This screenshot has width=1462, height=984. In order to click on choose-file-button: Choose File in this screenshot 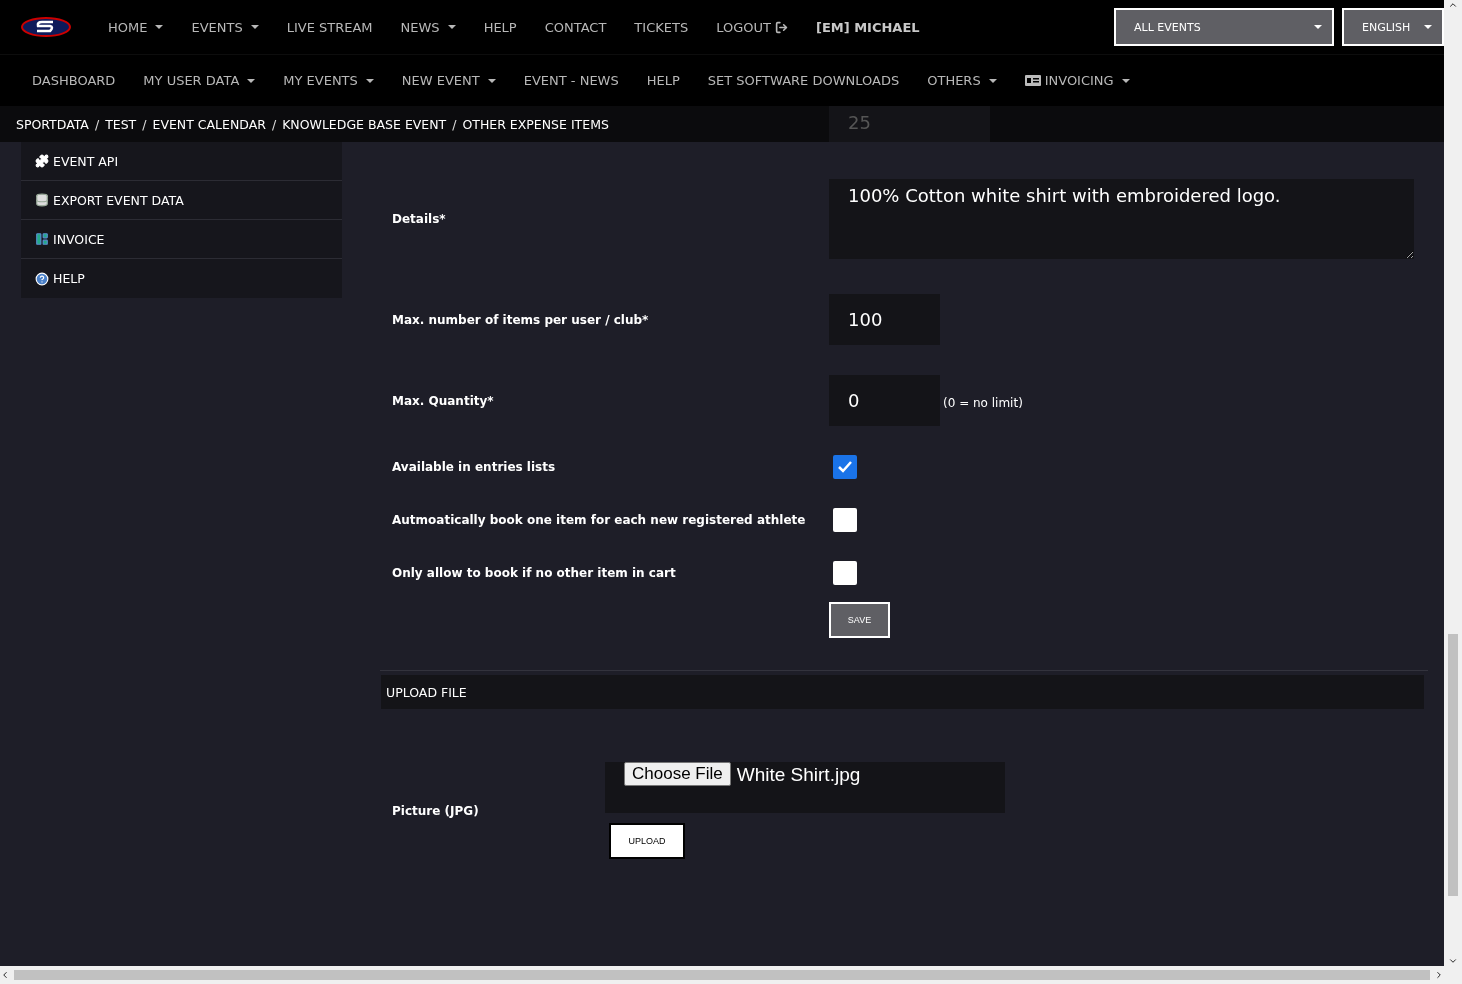, I will do `click(677, 774)`.